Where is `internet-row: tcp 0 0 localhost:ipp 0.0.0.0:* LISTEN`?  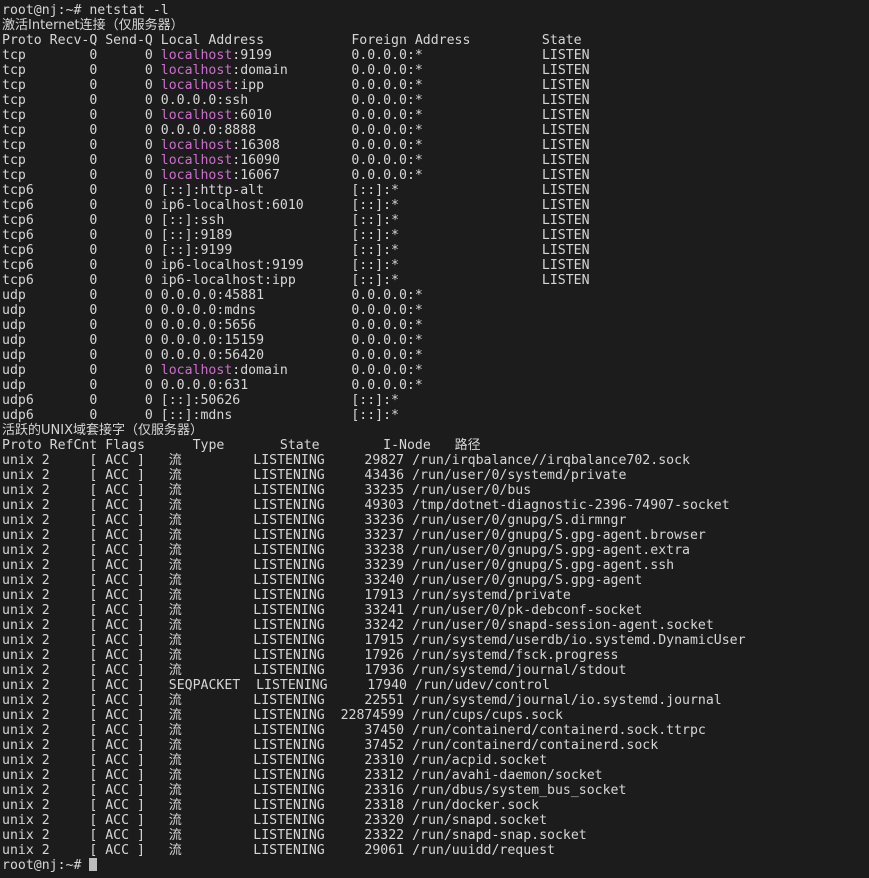
internet-row: tcp 0 0 localhost:ipp 0.0.0.0:* LISTEN is located at coordinates (296, 85).